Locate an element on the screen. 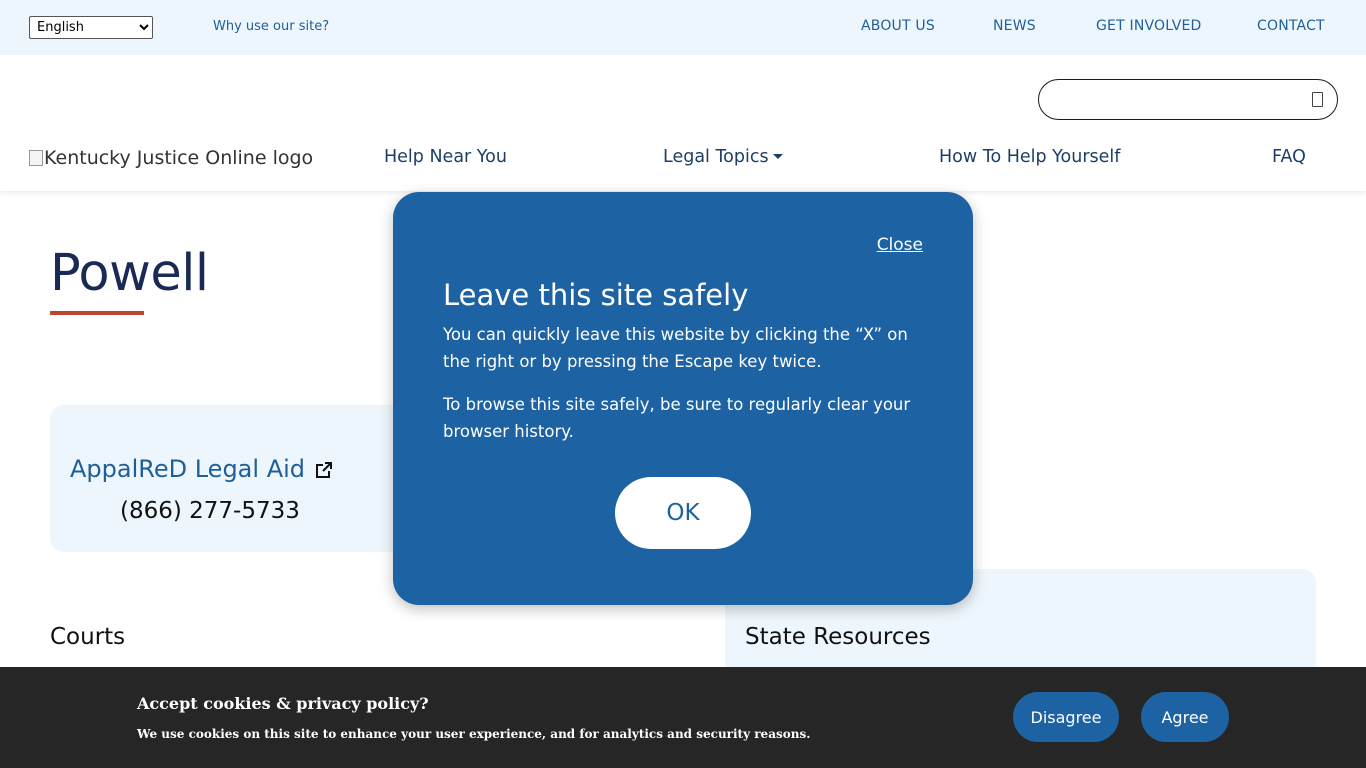  nav-legal-topics: Legal Topics is located at coordinates (723, 157).